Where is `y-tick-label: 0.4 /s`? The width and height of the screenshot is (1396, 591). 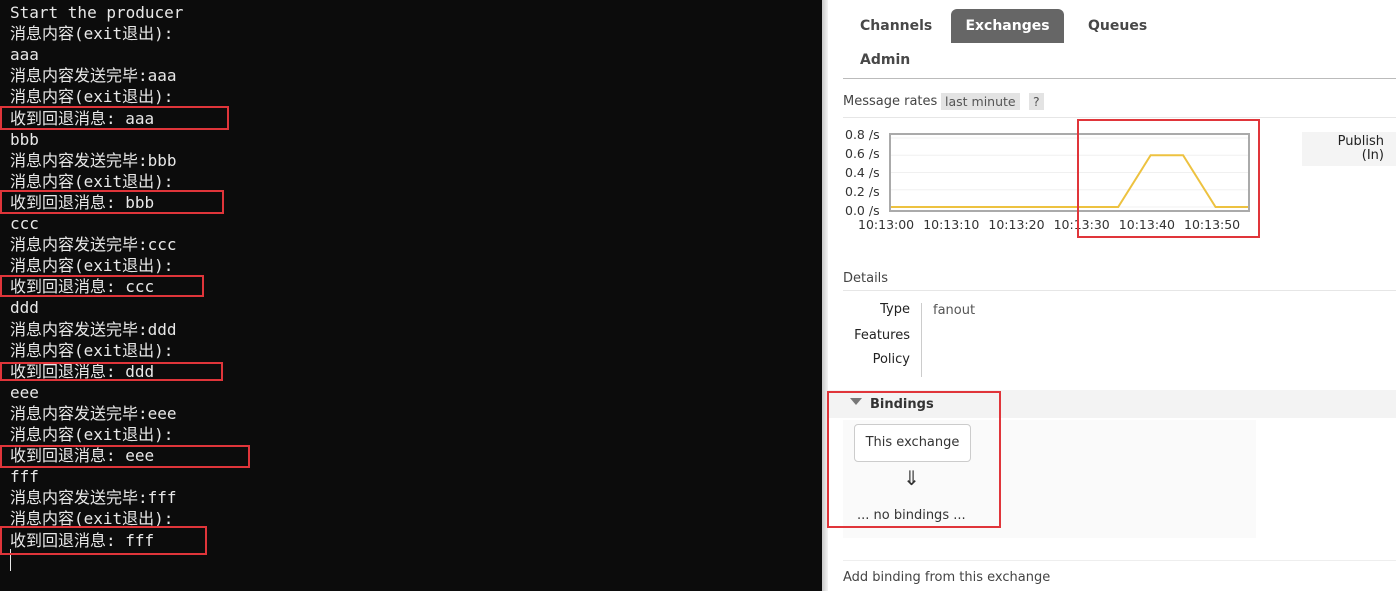
y-tick-label: 0.4 /s is located at coordinates (862, 172).